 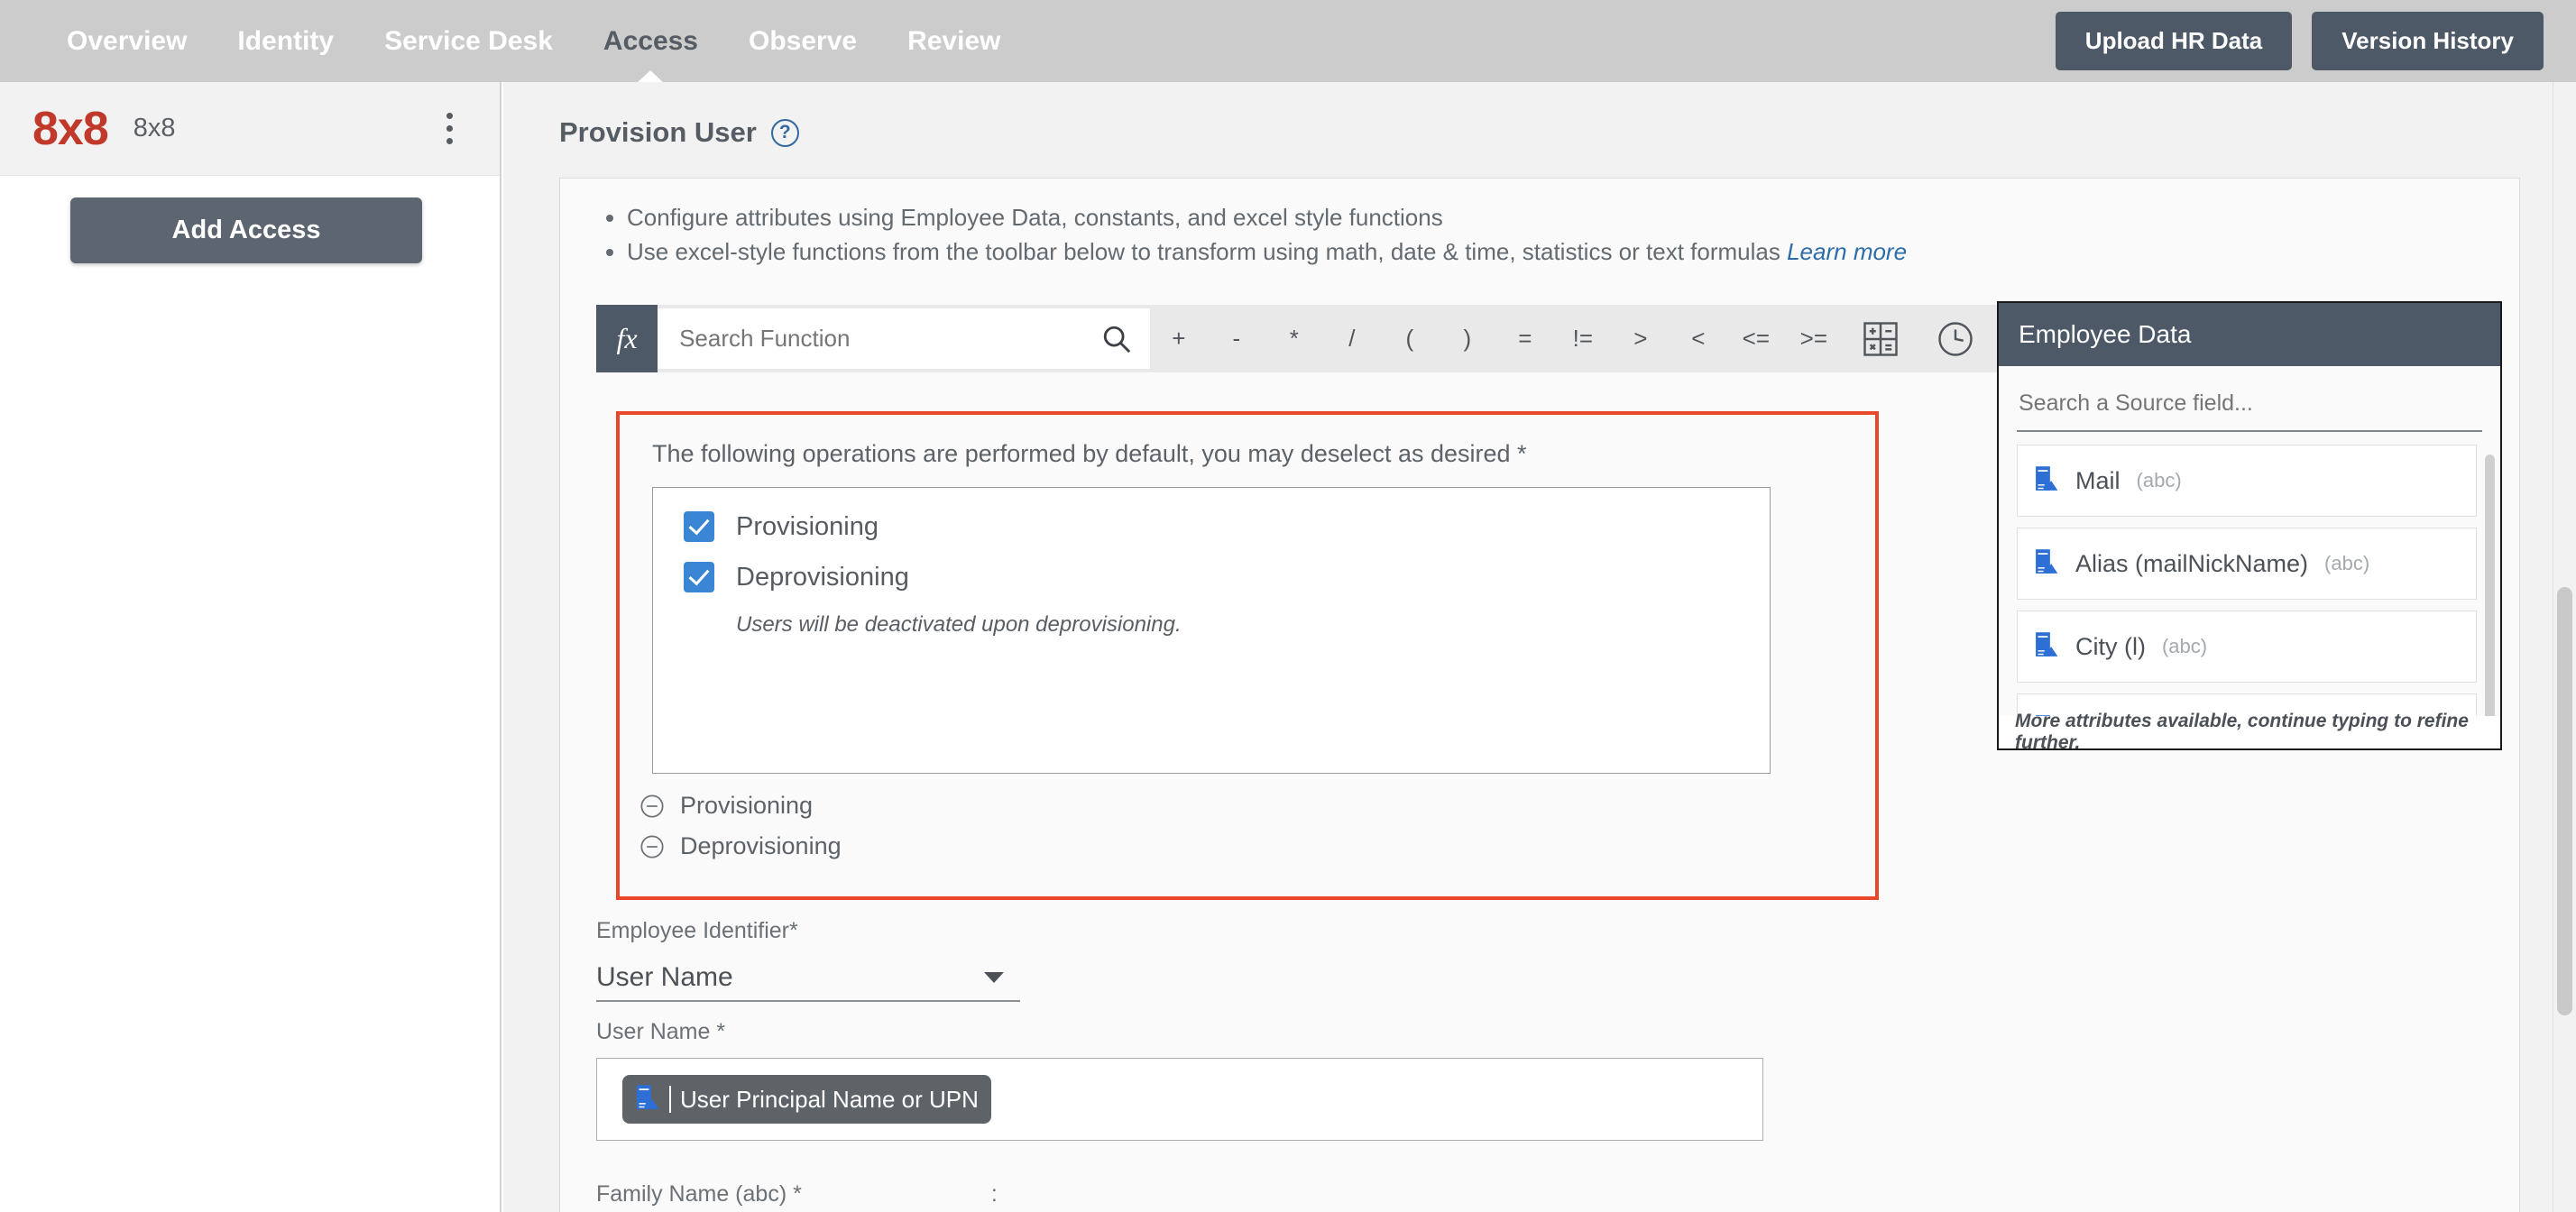 What do you see at coordinates (1847, 252) in the screenshot?
I see `learn-more-link: Learn more` at bounding box center [1847, 252].